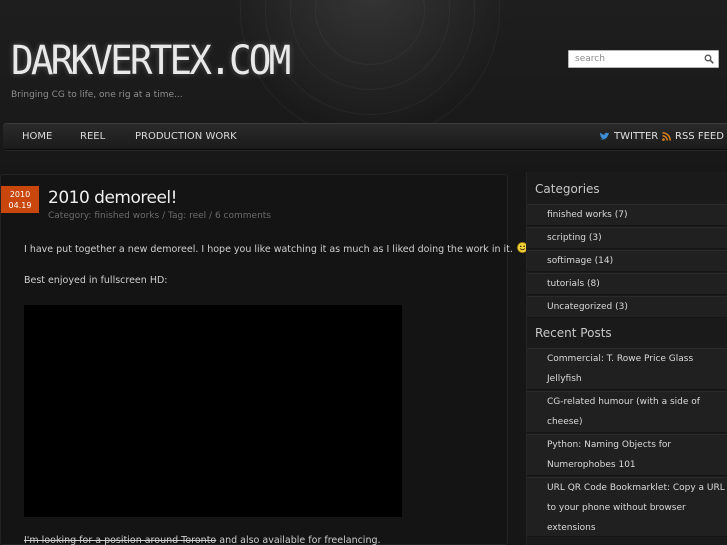 The width and height of the screenshot is (727, 545). I want to click on post-date-day: 04.19, so click(20, 205).